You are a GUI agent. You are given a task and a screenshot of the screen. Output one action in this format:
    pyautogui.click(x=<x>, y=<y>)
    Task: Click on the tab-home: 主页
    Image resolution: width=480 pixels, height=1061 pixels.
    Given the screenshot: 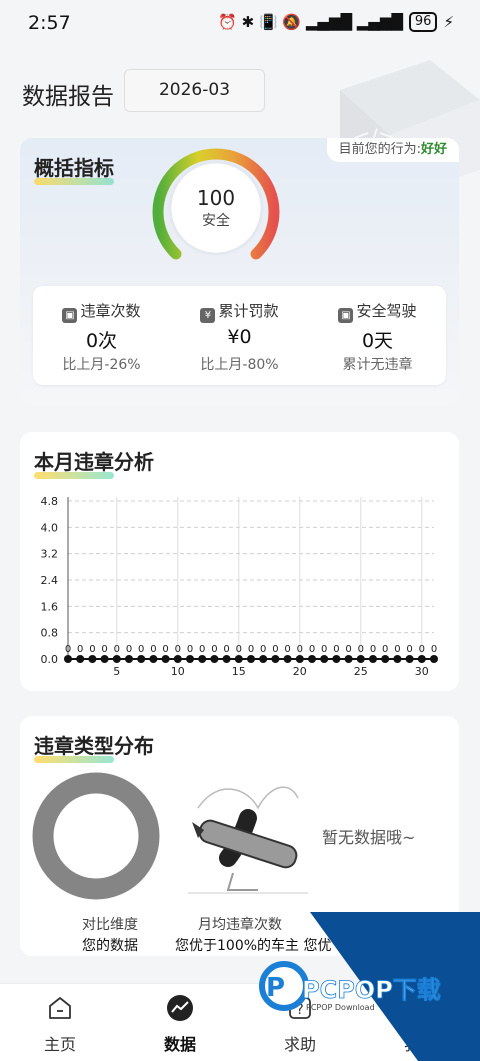 What is the action you would take?
    pyautogui.click(x=60, y=1022)
    